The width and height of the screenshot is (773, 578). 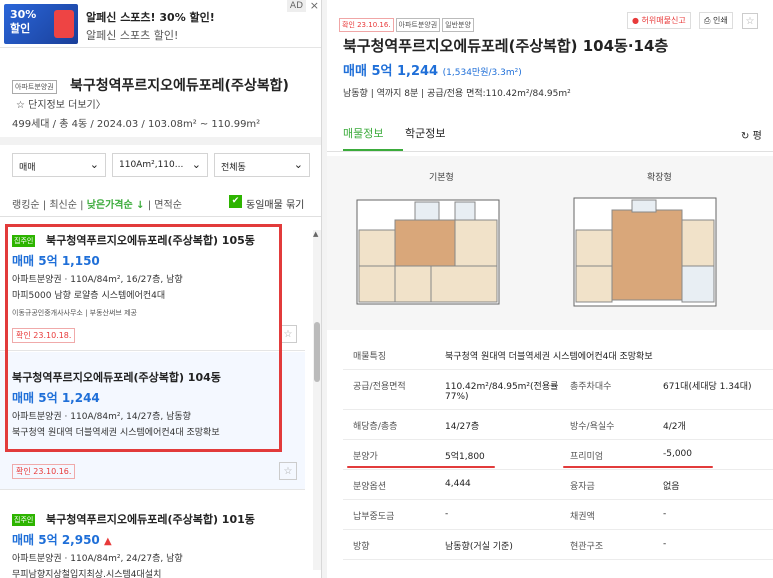 What do you see at coordinates (107, 541) in the screenshot?
I see `arrow-up-icon: ▲` at bounding box center [107, 541].